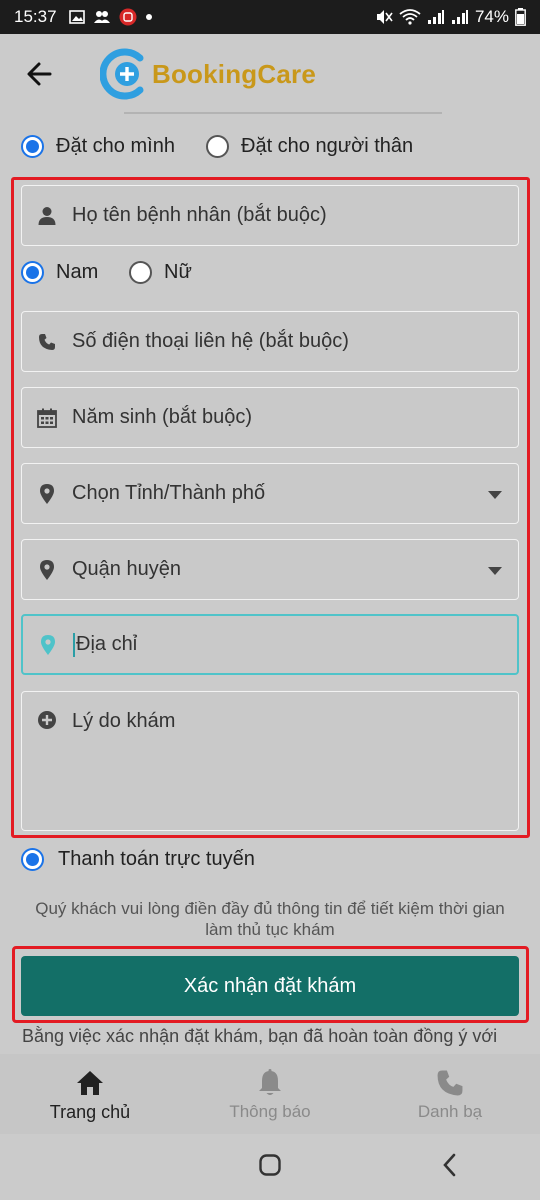  What do you see at coordinates (169, 493) in the screenshot?
I see `province-label: Chọn Tỉnh/Thành phố` at bounding box center [169, 493].